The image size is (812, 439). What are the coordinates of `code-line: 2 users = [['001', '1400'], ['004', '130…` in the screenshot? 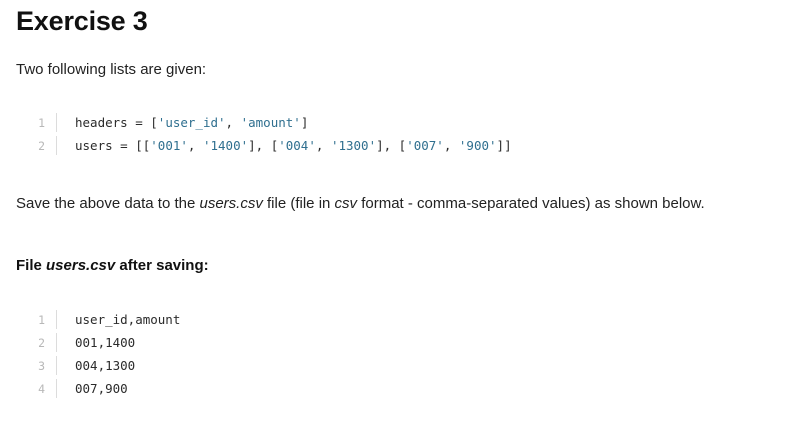 It's located at (406, 145).